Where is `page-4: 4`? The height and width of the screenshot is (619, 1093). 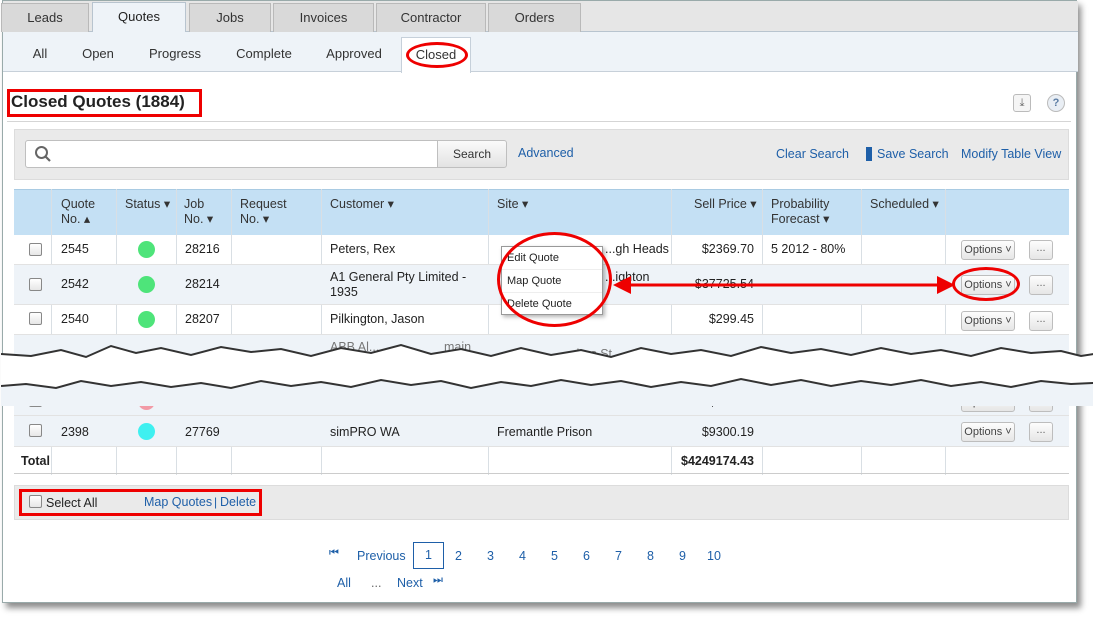 page-4: 4 is located at coordinates (522, 556).